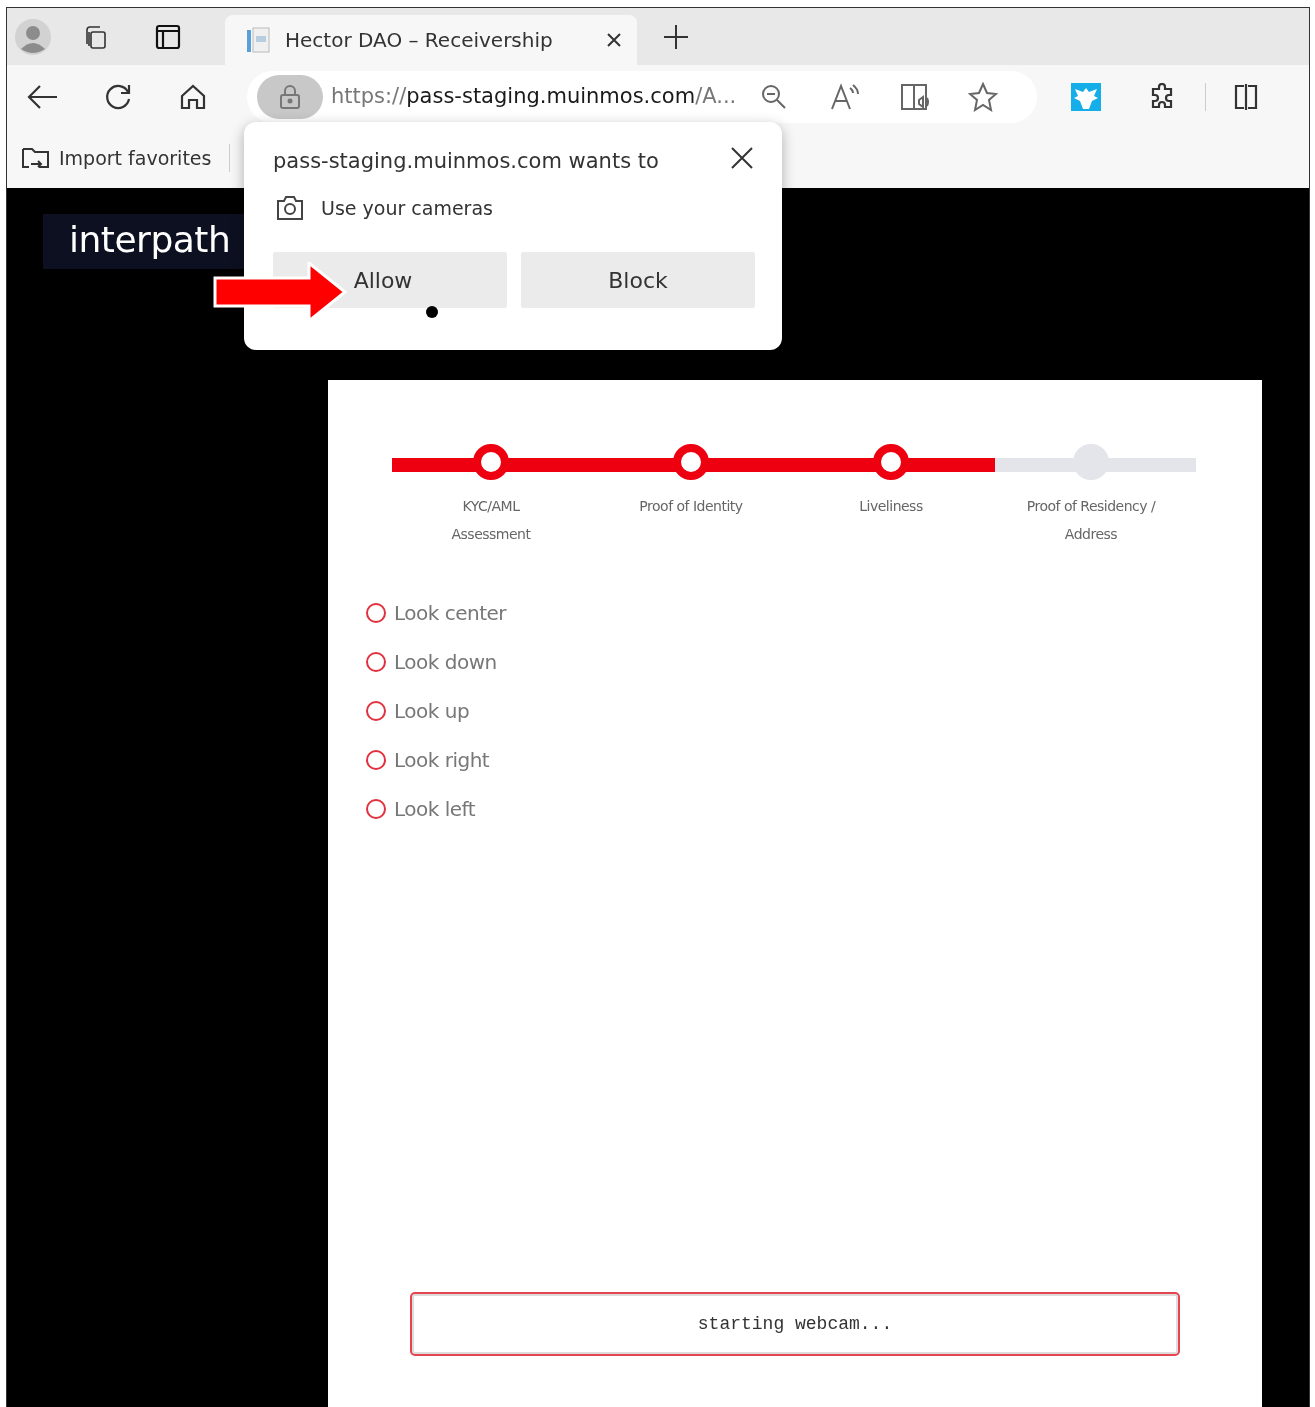 The width and height of the screenshot is (1315, 1407). Describe the element at coordinates (983, 96) in the screenshot. I see `star-icon` at that location.